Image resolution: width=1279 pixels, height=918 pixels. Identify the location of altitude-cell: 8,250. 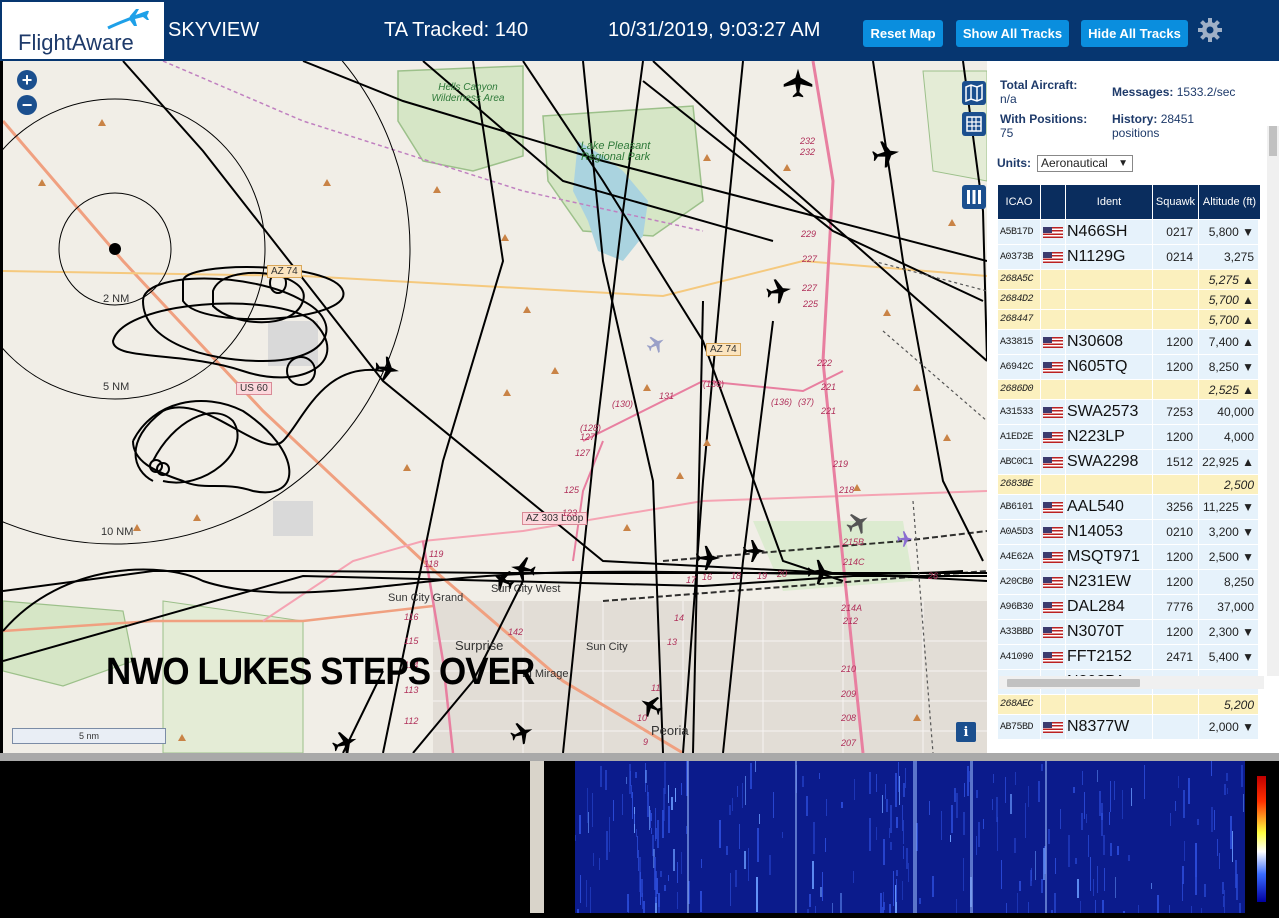
(1229, 582).